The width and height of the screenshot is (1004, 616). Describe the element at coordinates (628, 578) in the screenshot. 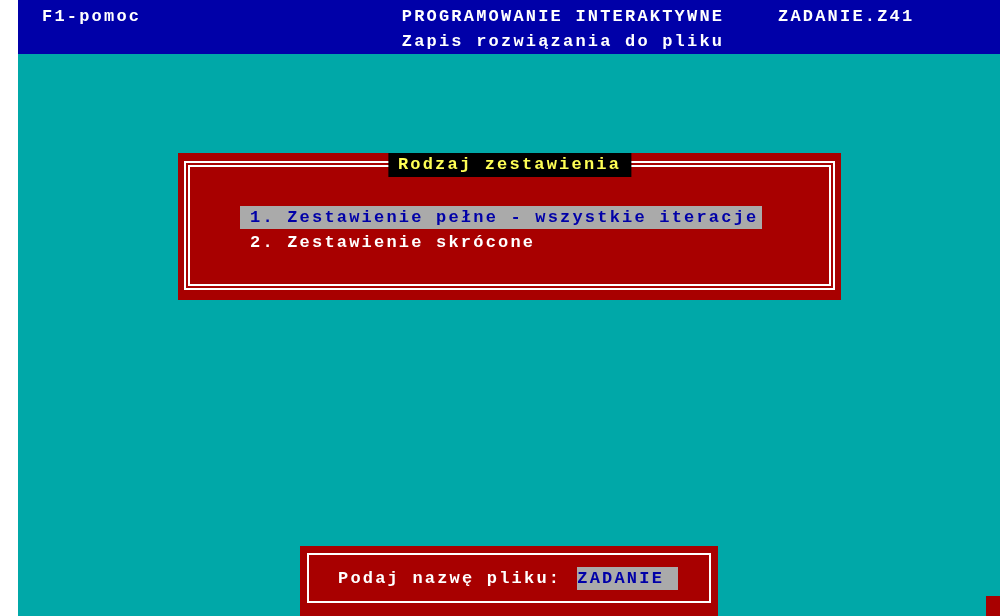

I see `file-name-field: ZADANIE` at that location.